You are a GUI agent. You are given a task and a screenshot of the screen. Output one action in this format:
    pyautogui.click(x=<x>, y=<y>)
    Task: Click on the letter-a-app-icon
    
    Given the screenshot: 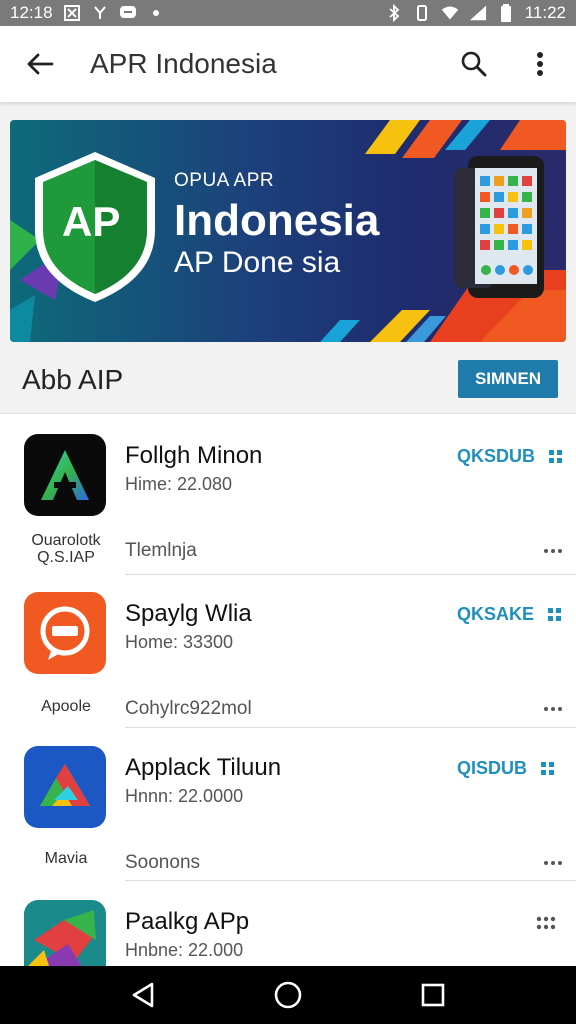 What is the action you would take?
    pyautogui.click(x=65, y=475)
    